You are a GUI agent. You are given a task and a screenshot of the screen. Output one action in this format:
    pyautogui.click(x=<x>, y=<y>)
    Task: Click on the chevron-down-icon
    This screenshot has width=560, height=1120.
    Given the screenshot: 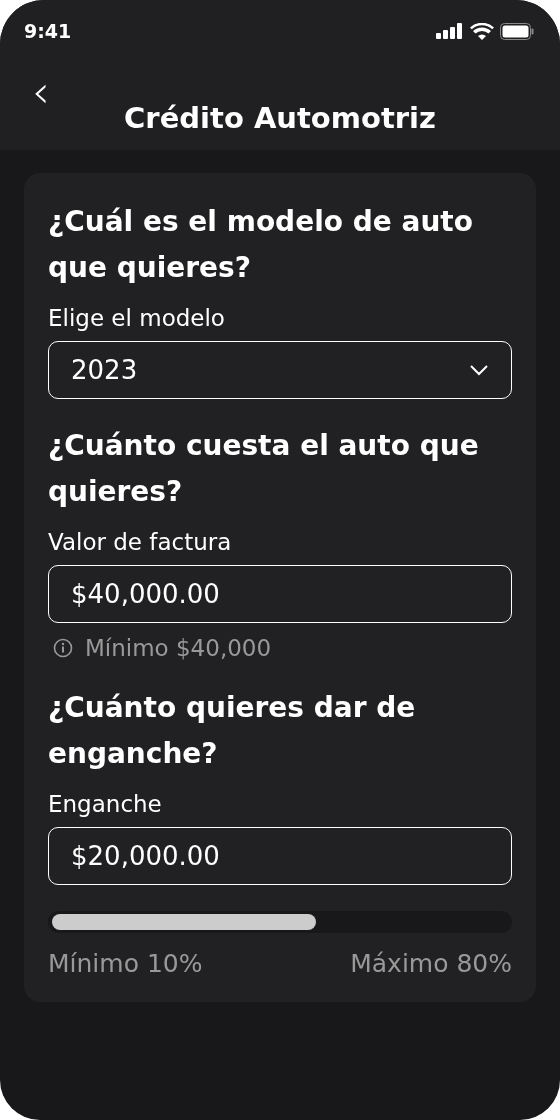 What is the action you would take?
    pyautogui.click(x=479, y=370)
    